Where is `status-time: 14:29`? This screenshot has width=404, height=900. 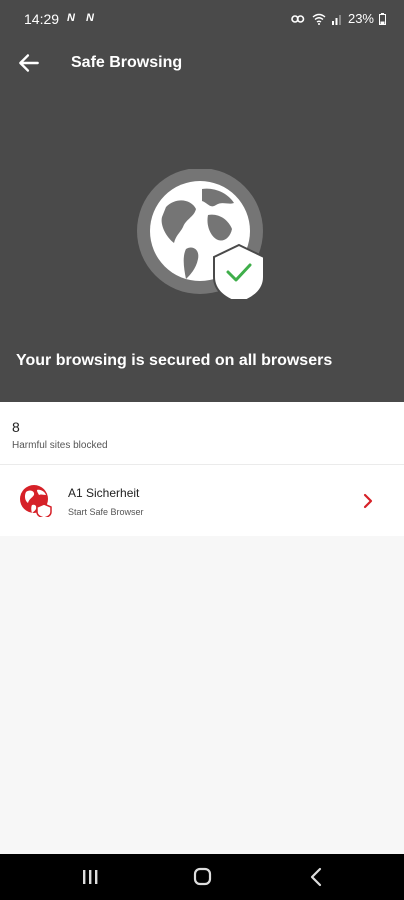
status-time: 14:29 is located at coordinates (42, 19).